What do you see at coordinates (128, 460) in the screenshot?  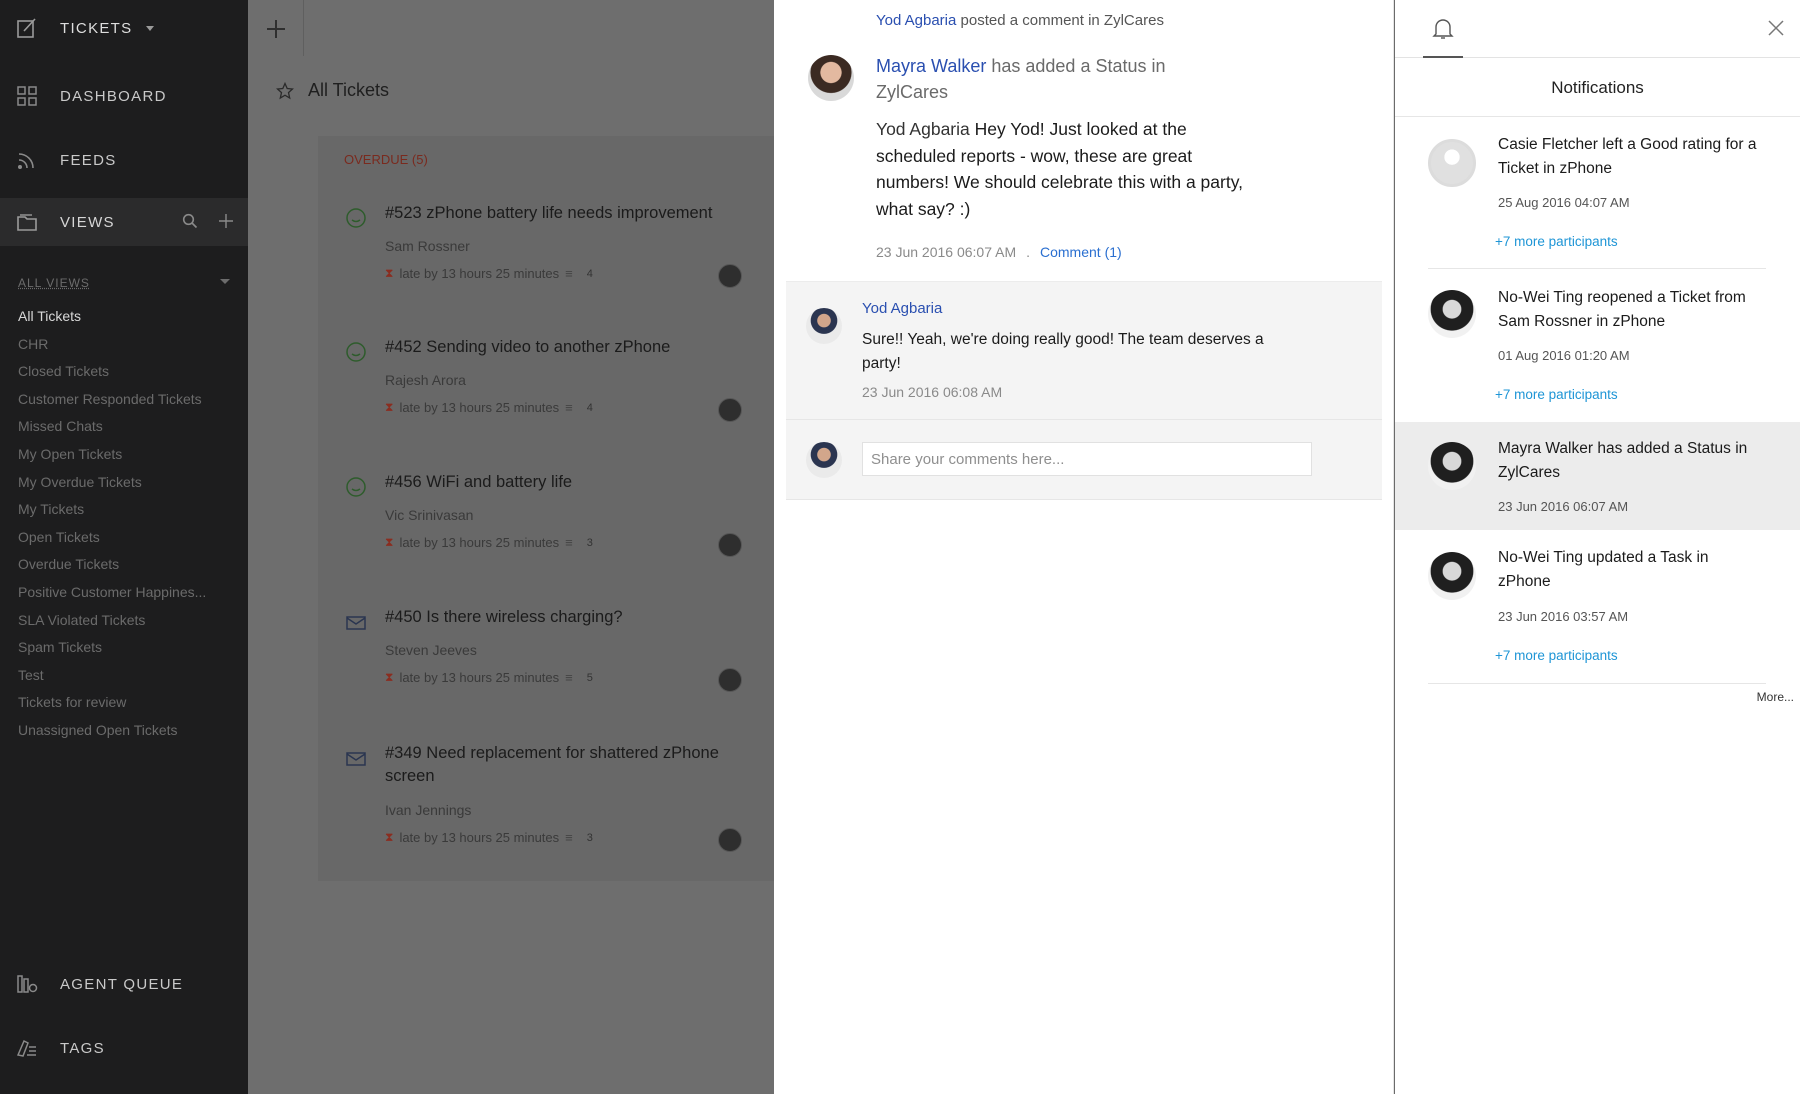 I see `view-item: My Open Tickets` at bounding box center [128, 460].